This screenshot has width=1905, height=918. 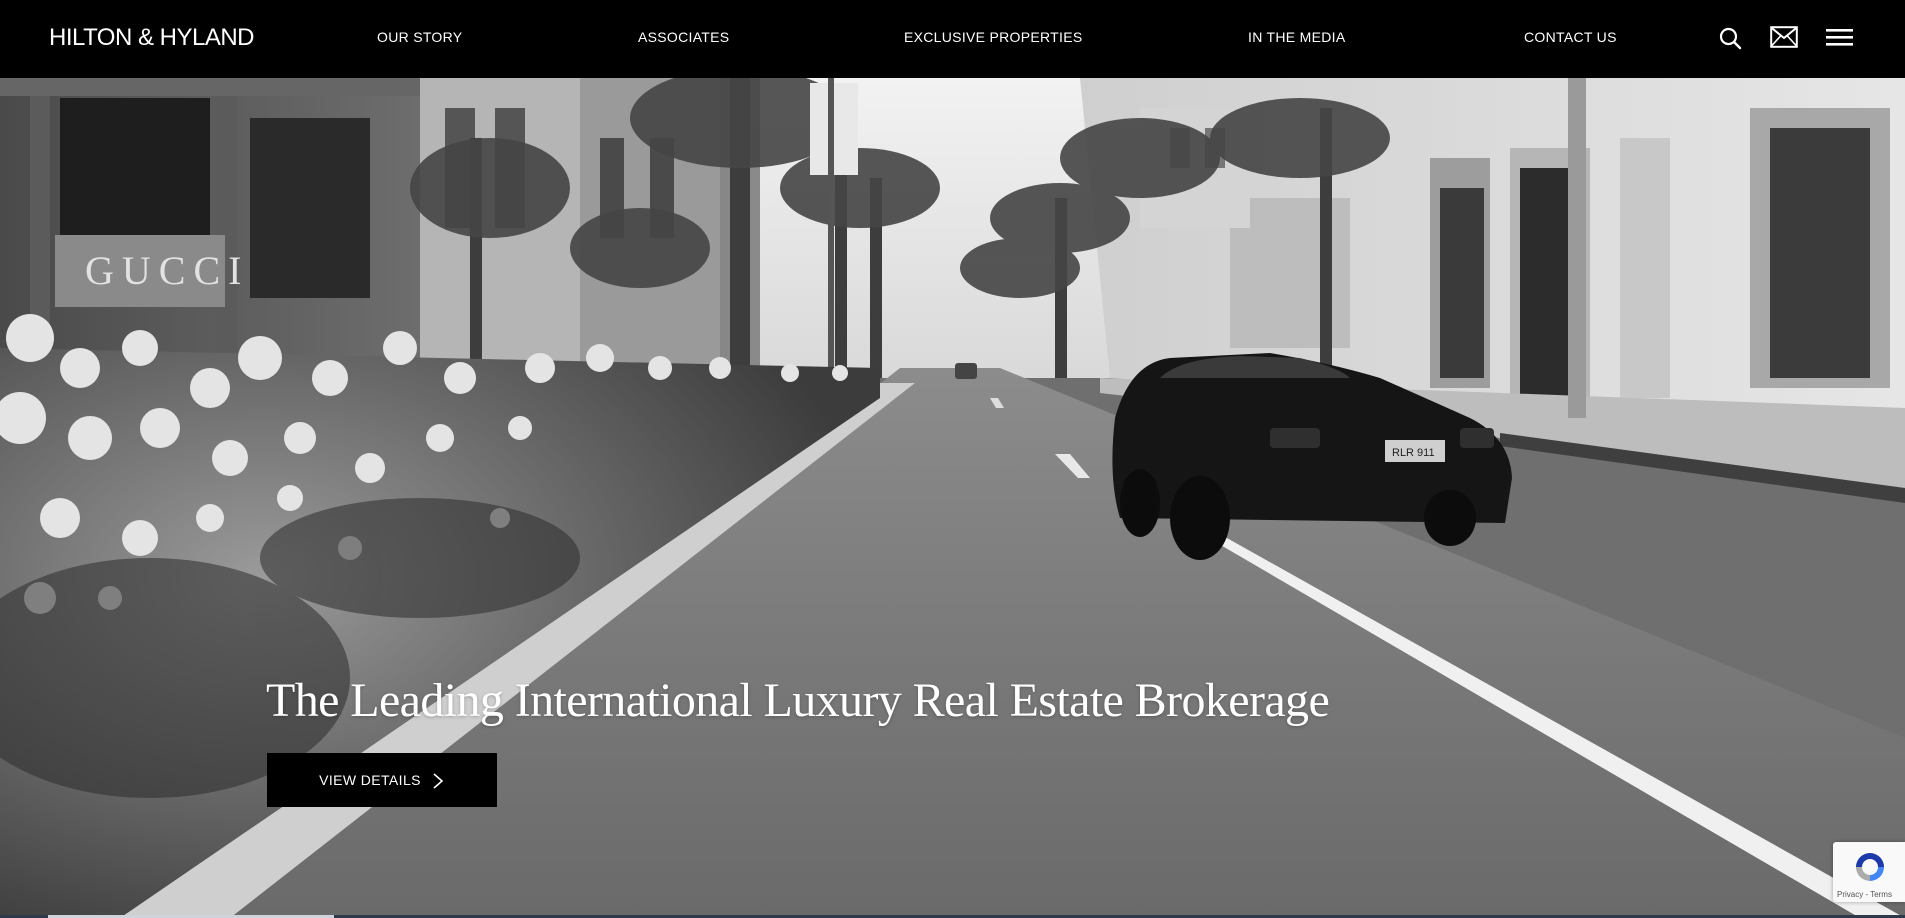 I want to click on recaptcha-badge: Privacy - Terms, so click(x=1869, y=872).